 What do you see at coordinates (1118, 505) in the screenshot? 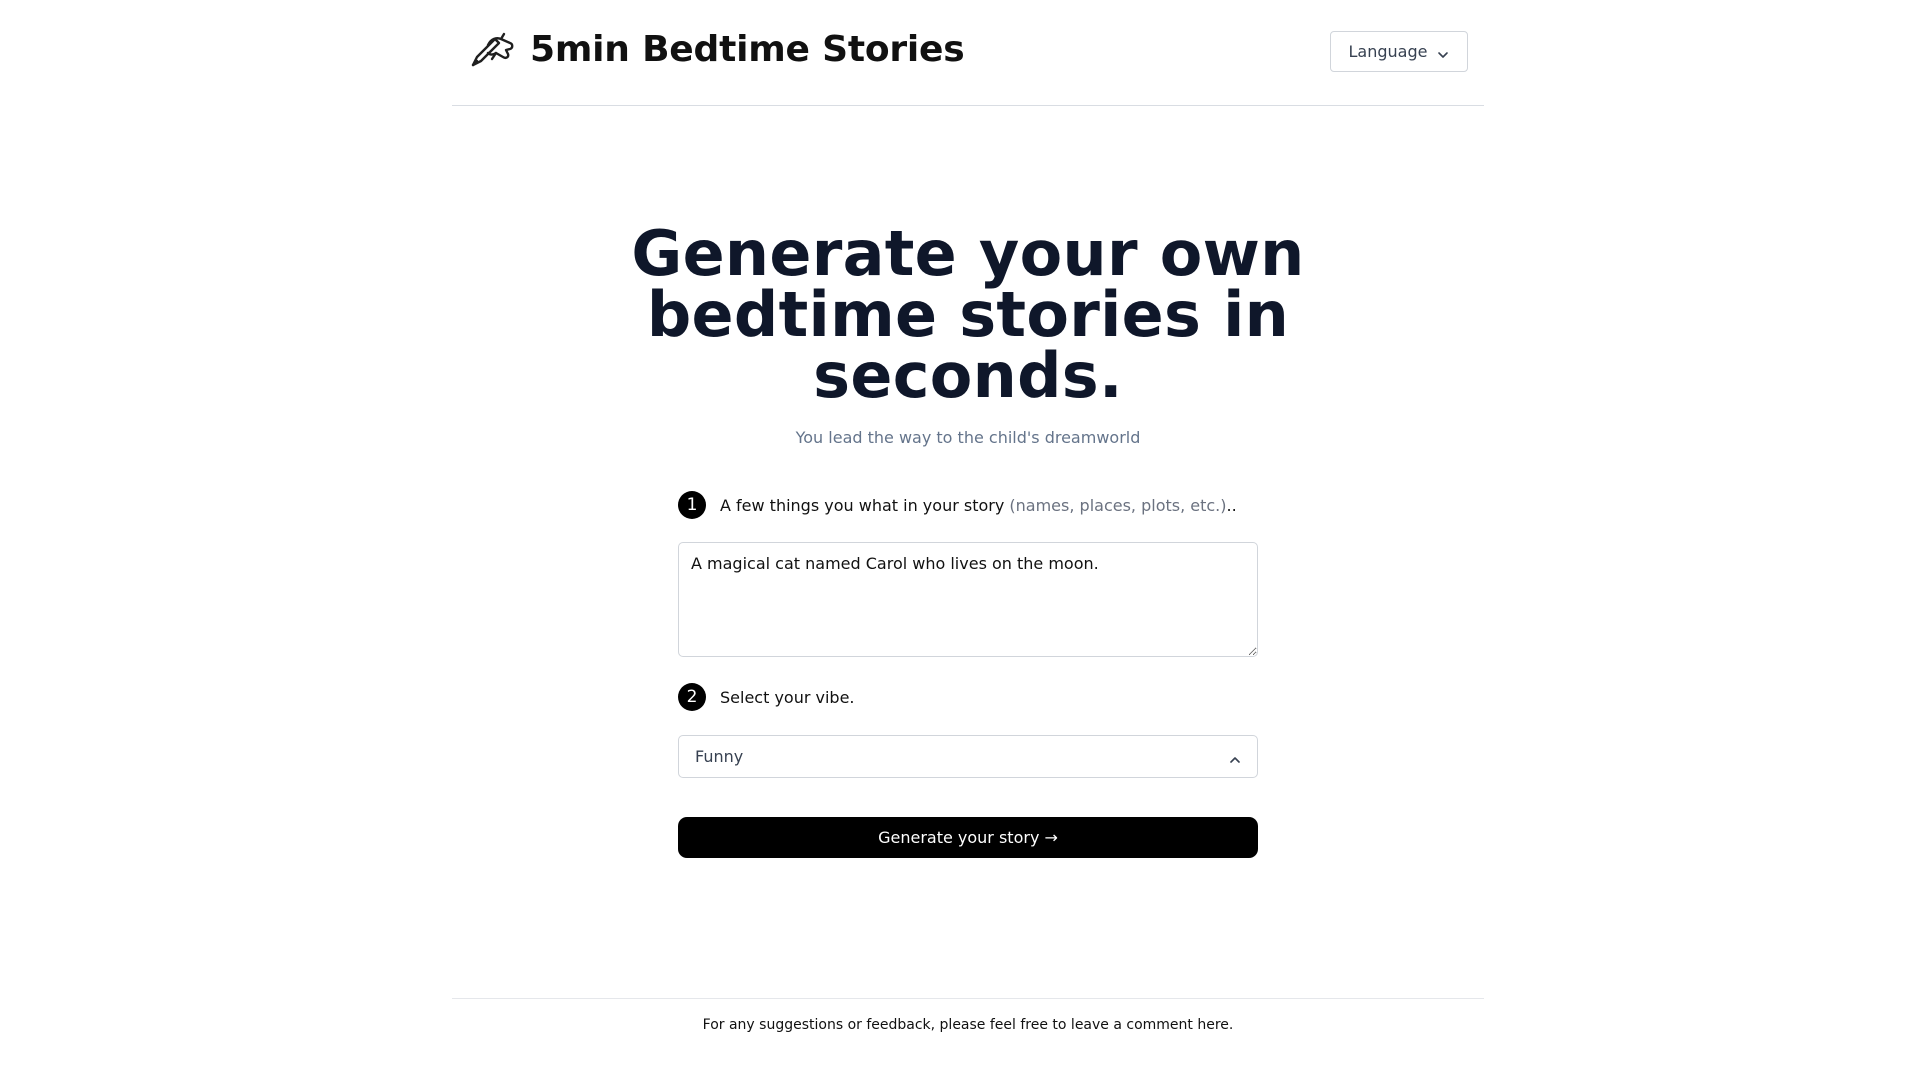
I see `step-1-hint: (names, places, plots, etc.)` at bounding box center [1118, 505].